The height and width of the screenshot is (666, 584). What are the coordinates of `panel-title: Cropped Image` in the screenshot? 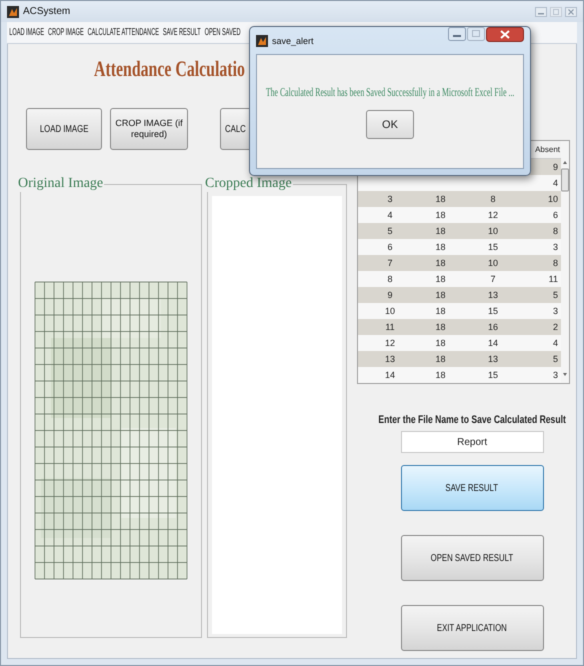 It's located at (248, 184).